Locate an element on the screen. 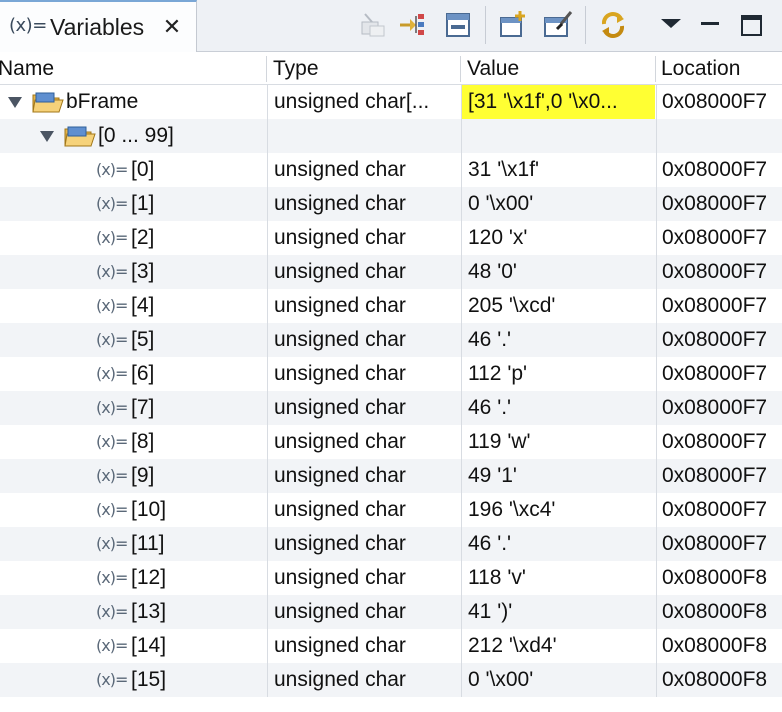  table-row: (x)= [1] unsigned char 0 '\x00' 0x08000F7 is located at coordinates (391, 204).